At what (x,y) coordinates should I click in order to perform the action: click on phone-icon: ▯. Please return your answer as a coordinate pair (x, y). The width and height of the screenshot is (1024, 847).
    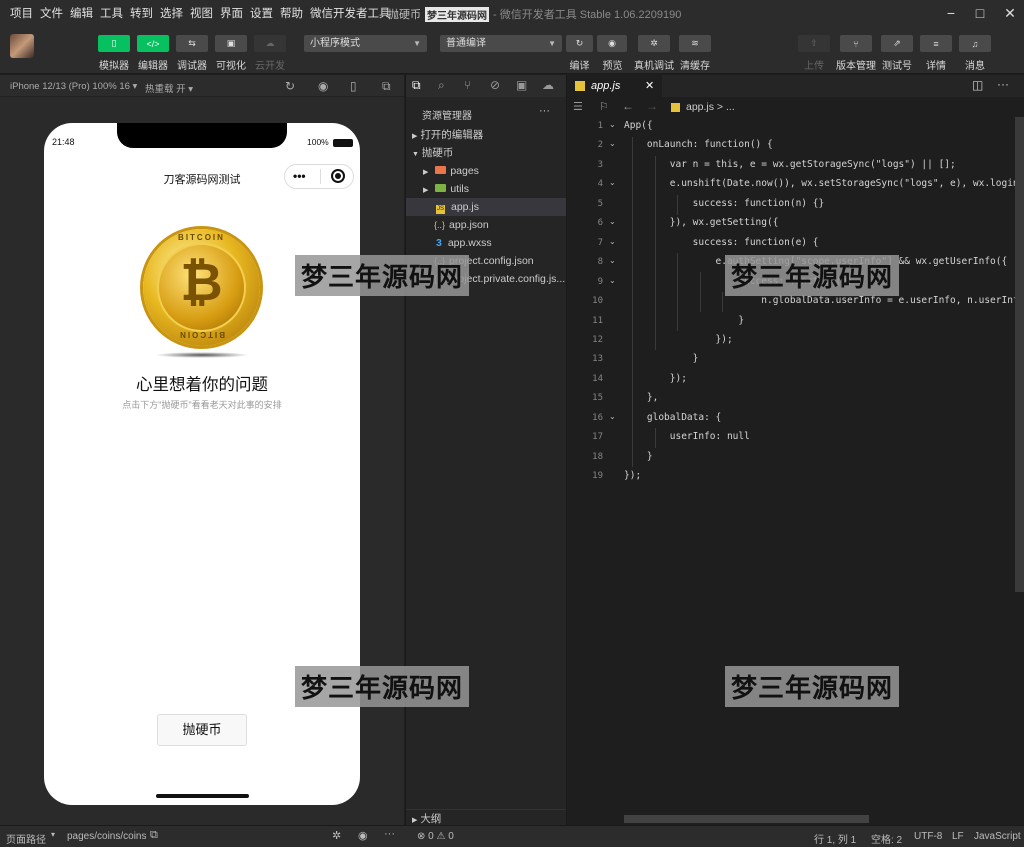
    Looking at the image, I should click on (353, 86).